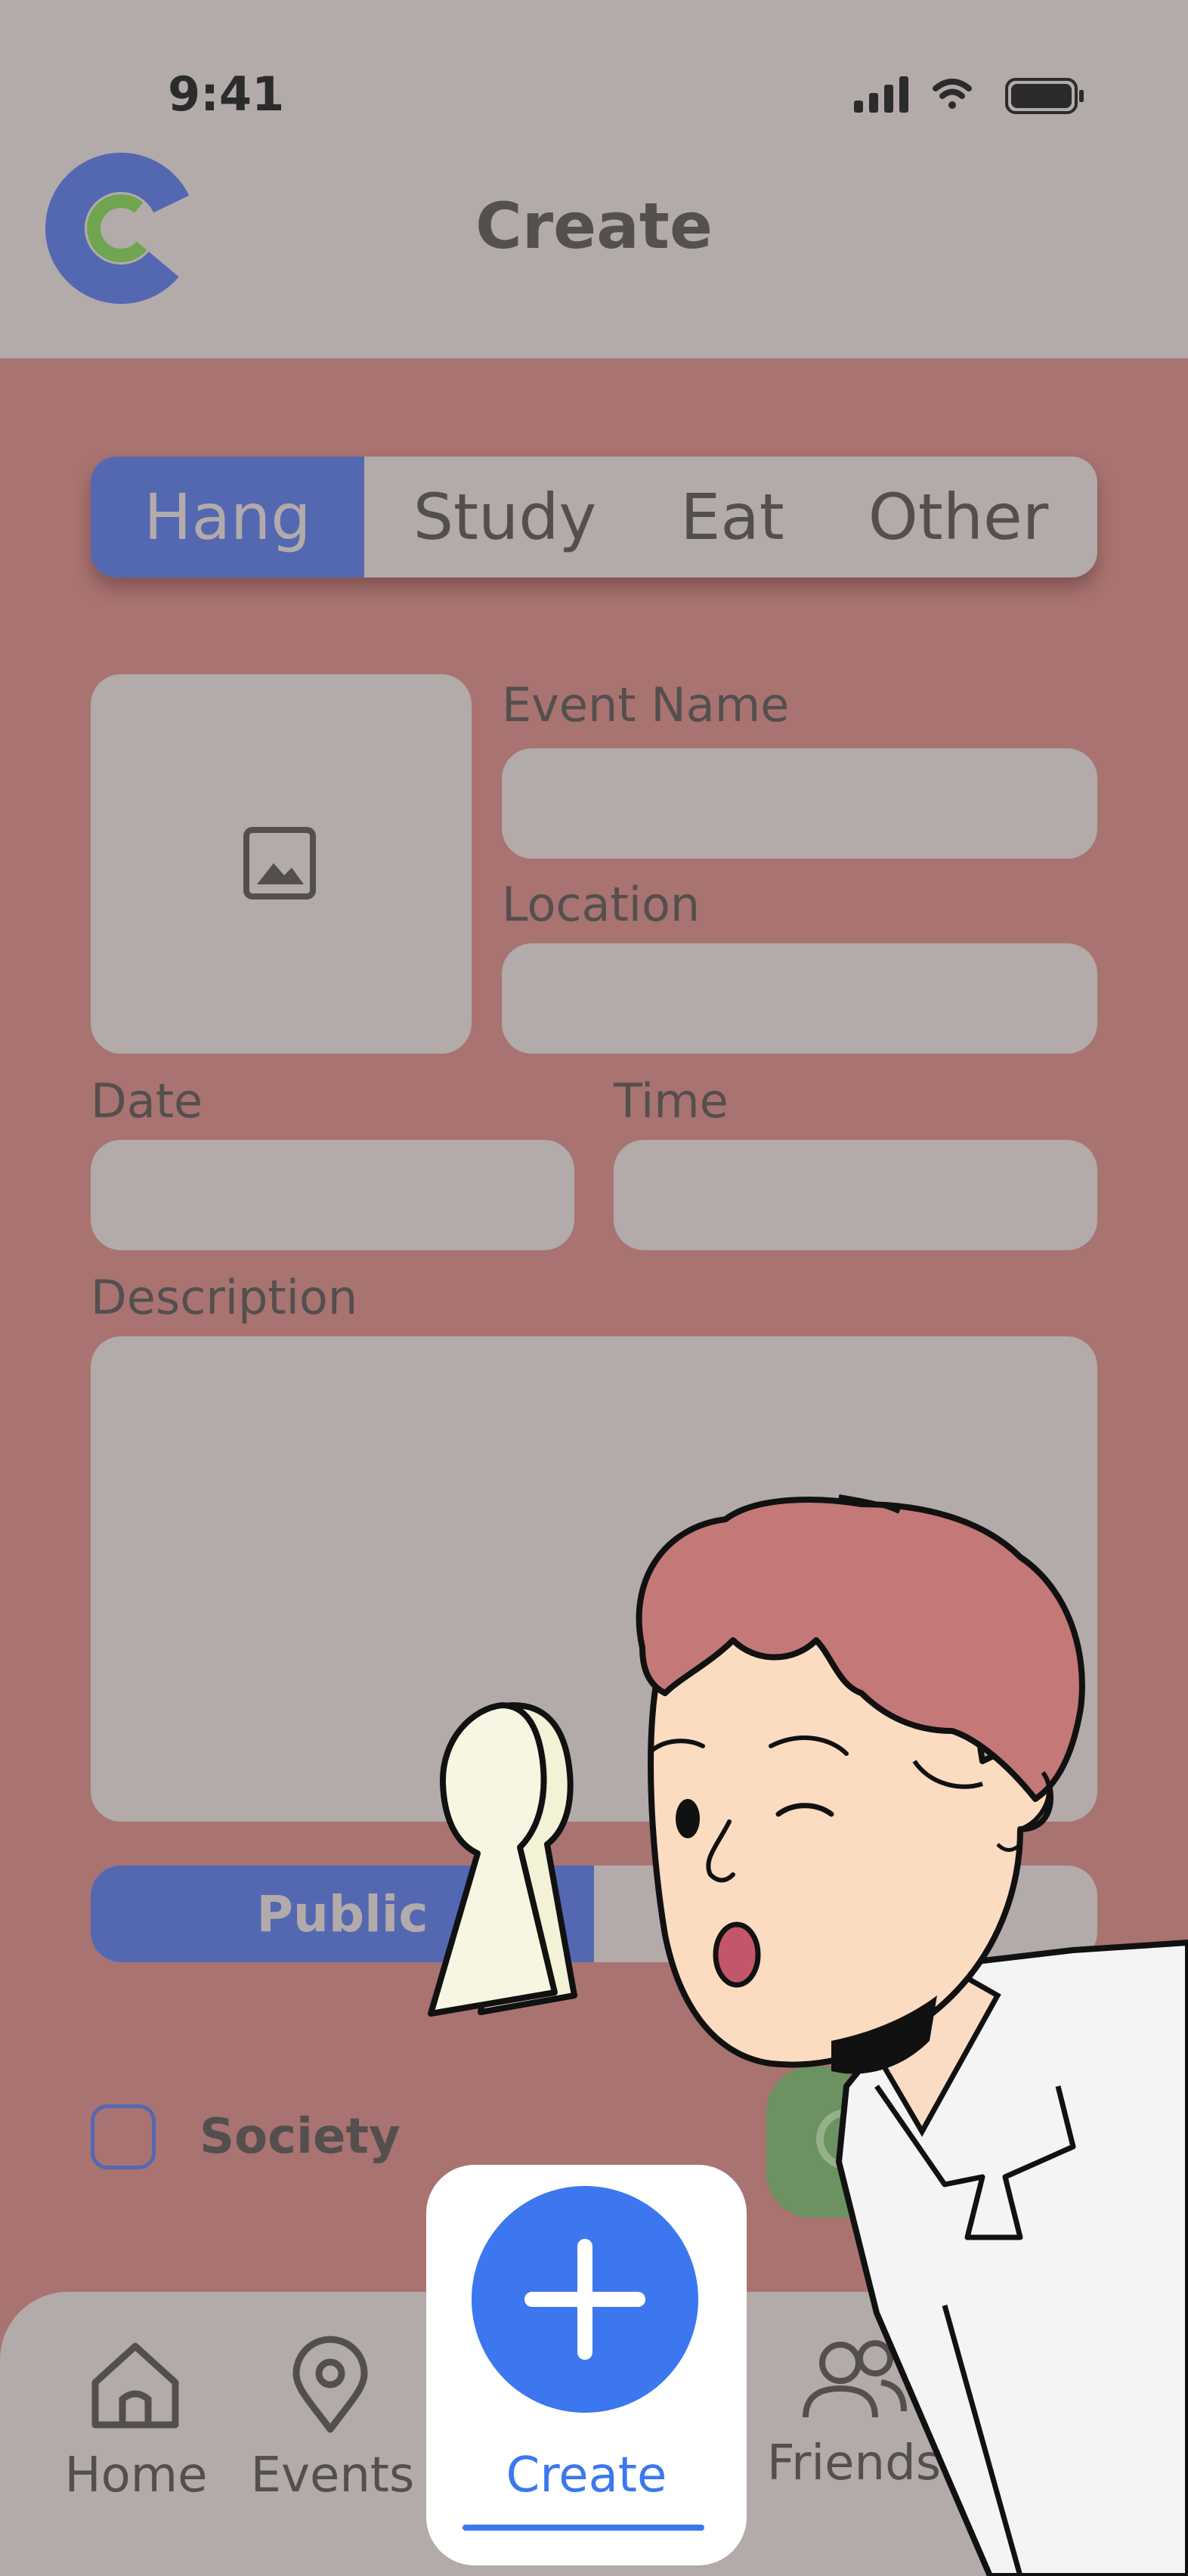 The image size is (1188, 2576). Describe the element at coordinates (953, 94) in the screenshot. I see `wifi-icon` at that location.